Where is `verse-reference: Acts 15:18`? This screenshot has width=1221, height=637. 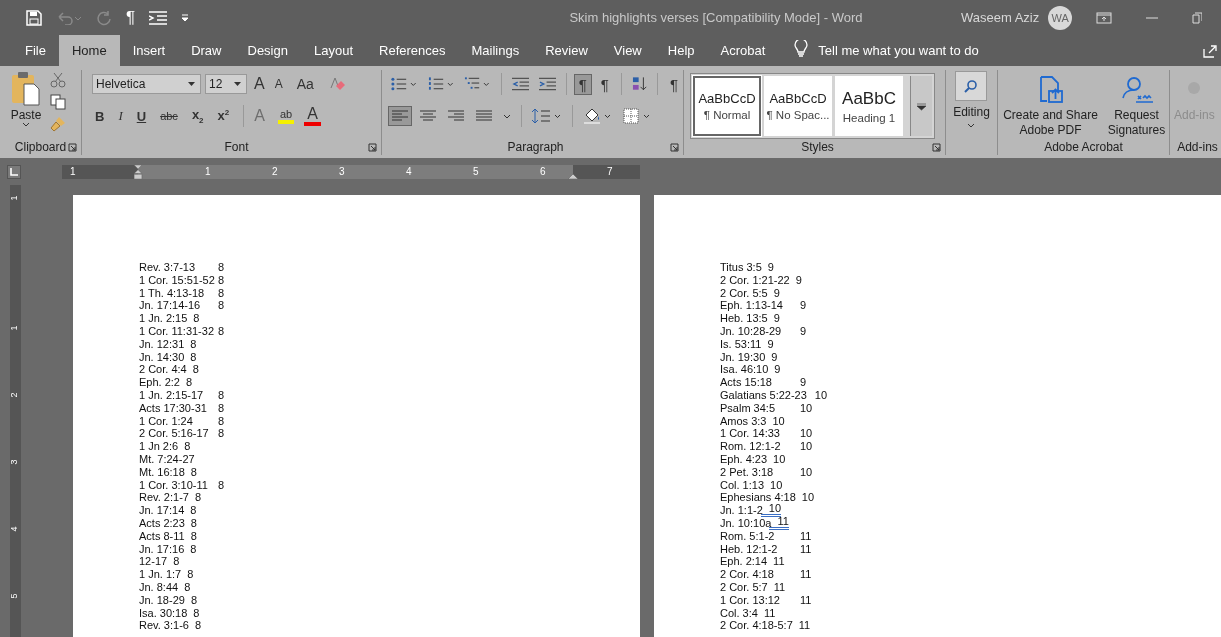 verse-reference: Acts 15:18 is located at coordinates (746, 382).